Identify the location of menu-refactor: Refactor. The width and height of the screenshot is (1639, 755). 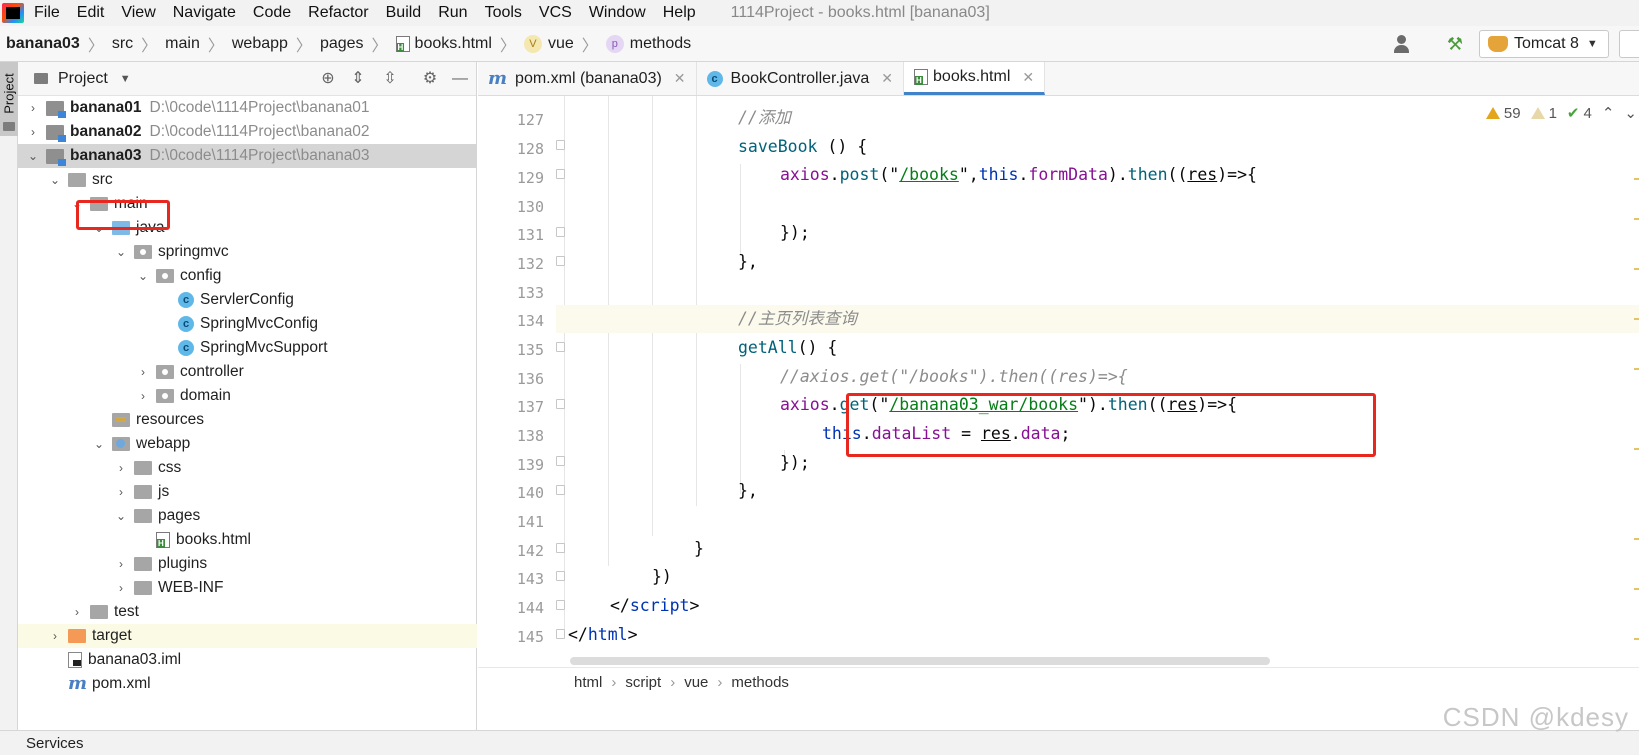
(338, 13).